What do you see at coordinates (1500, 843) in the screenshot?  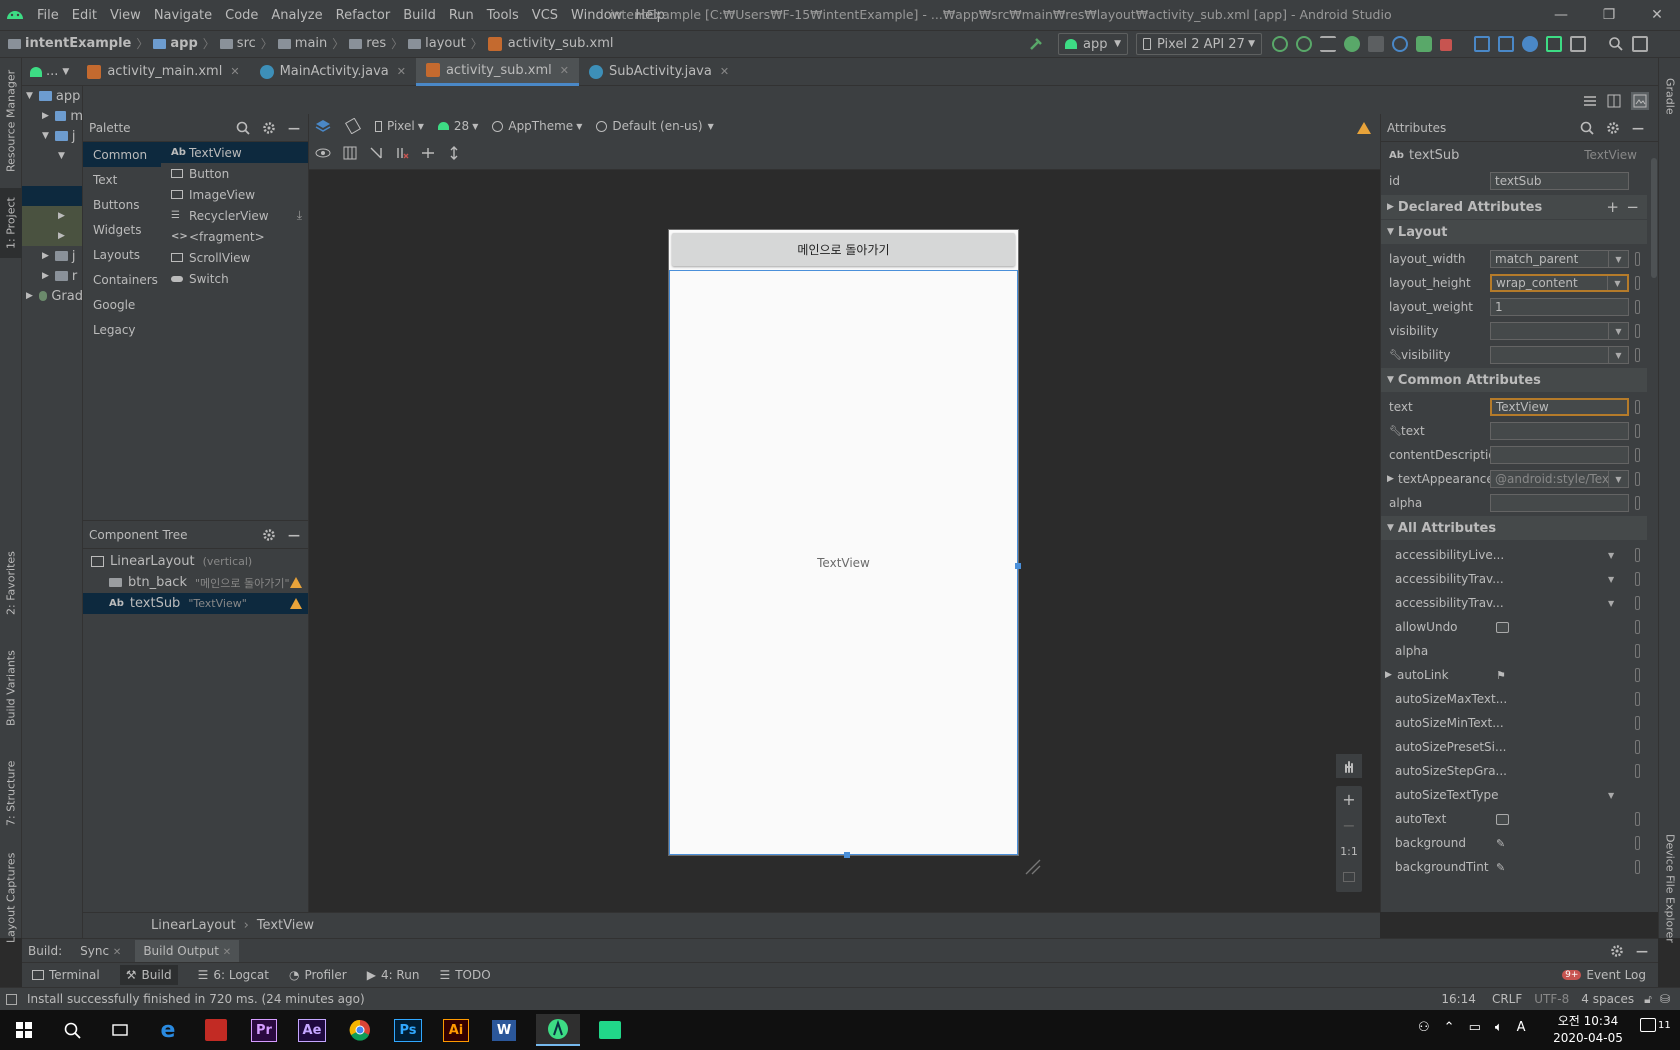 I see `eyedropper-icon: ✎` at bounding box center [1500, 843].